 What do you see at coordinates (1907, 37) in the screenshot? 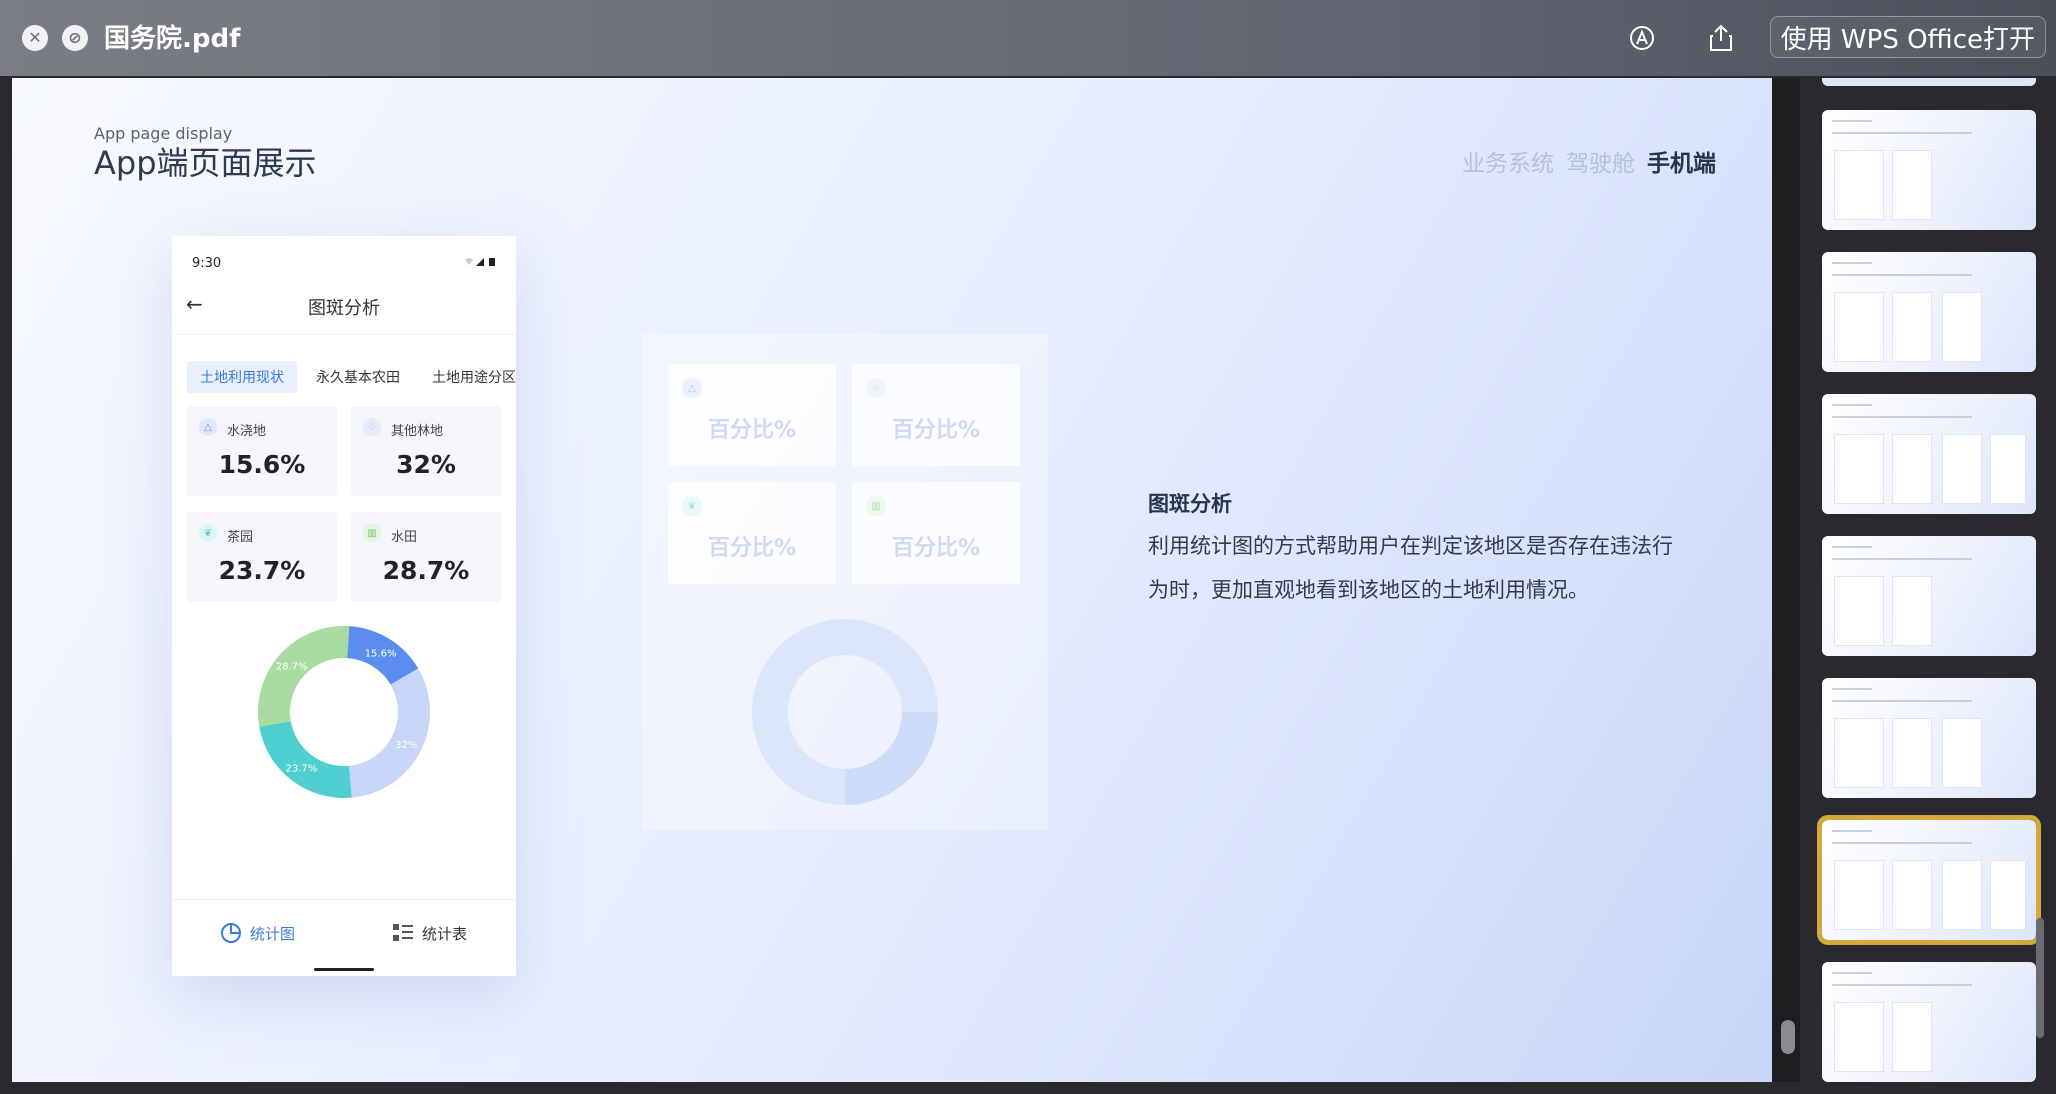
I see `open-with-wps-button: 使用 WPS Office打开` at bounding box center [1907, 37].